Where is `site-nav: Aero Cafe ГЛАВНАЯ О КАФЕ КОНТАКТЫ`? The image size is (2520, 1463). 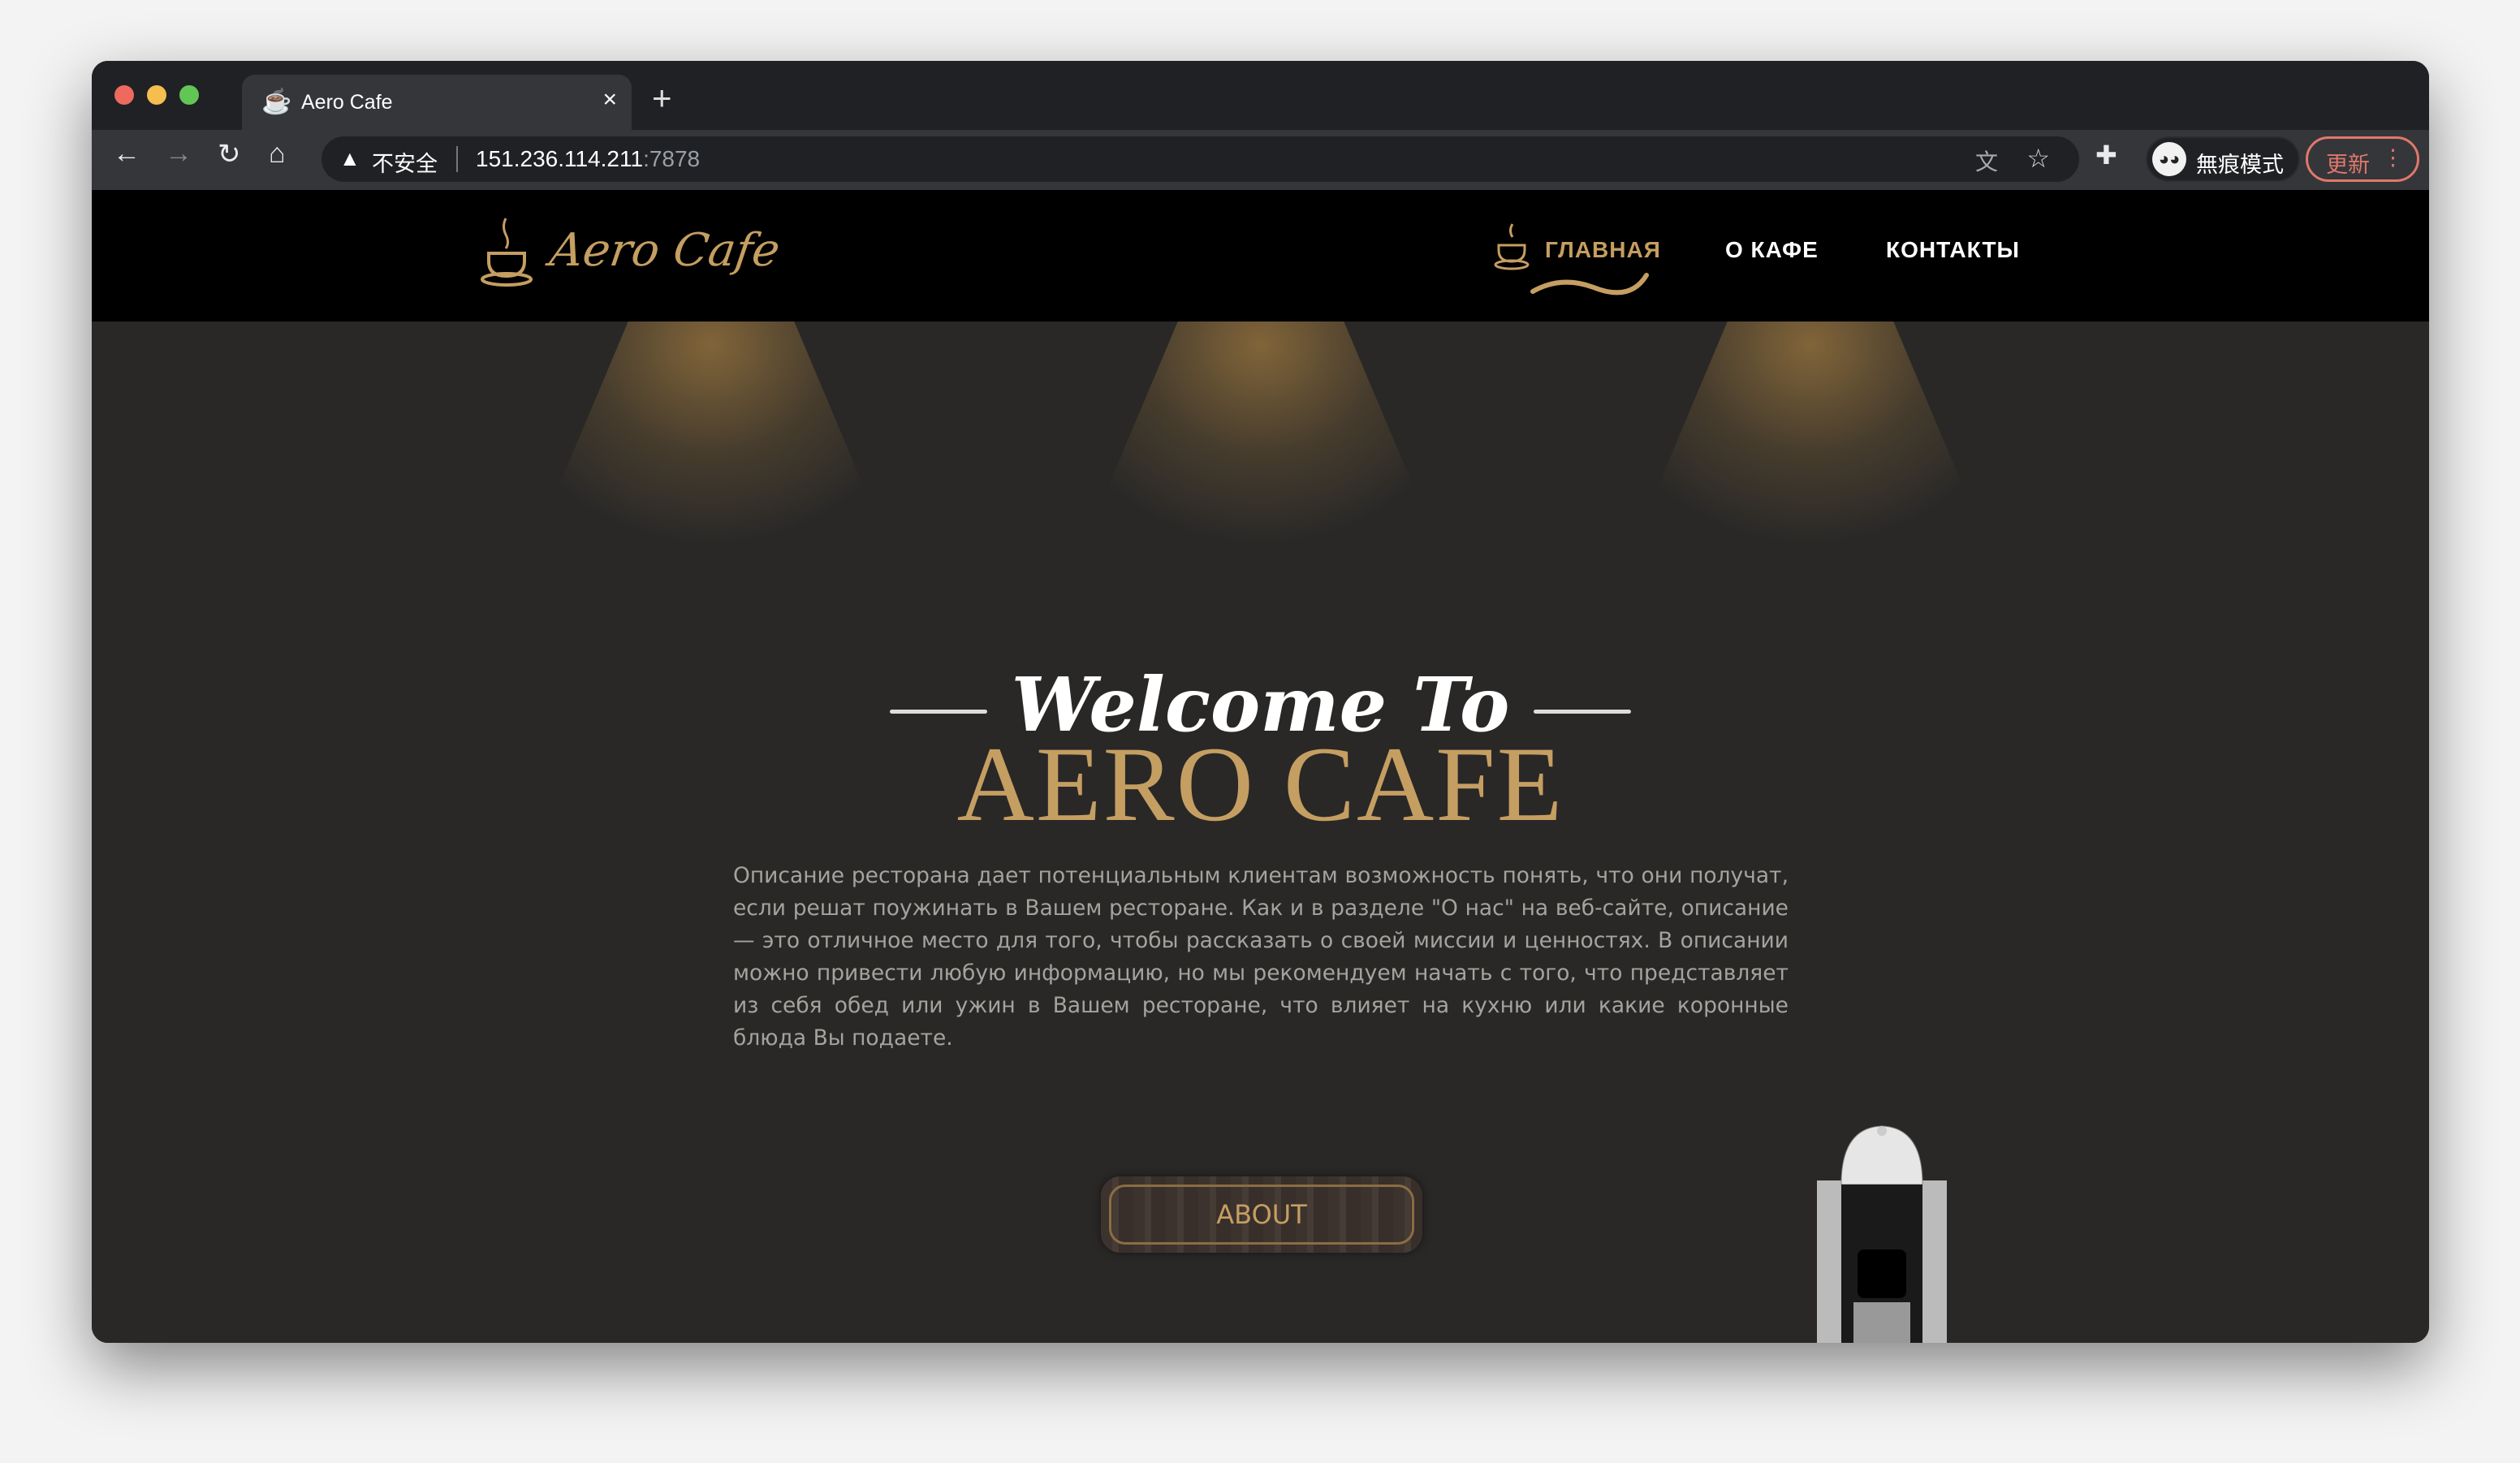 site-nav: Aero Cafe ГЛАВНАЯ О КАФЕ КОНТАКТЫ is located at coordinates (1260, 256).